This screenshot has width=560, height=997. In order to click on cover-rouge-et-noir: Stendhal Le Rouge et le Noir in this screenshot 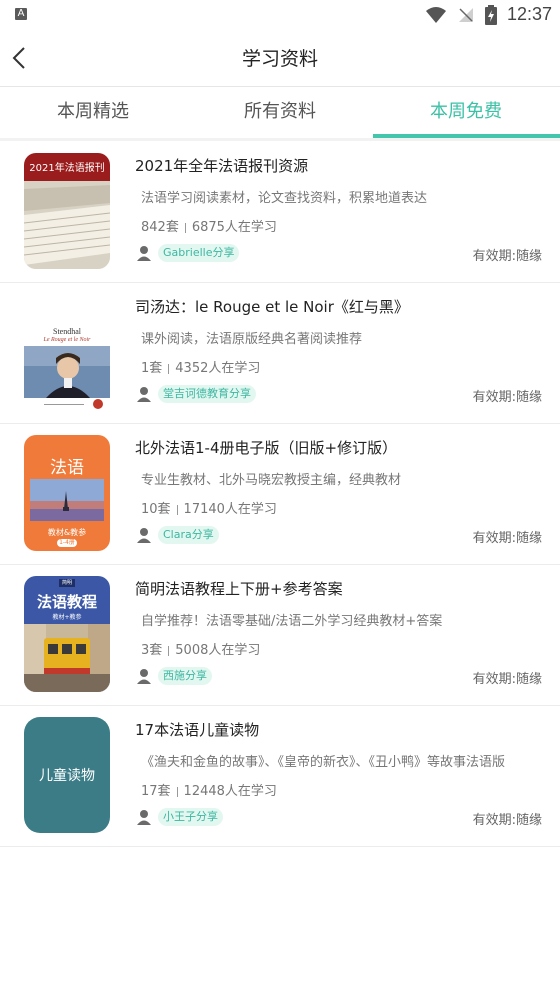, I will do `click(67, 352)`.